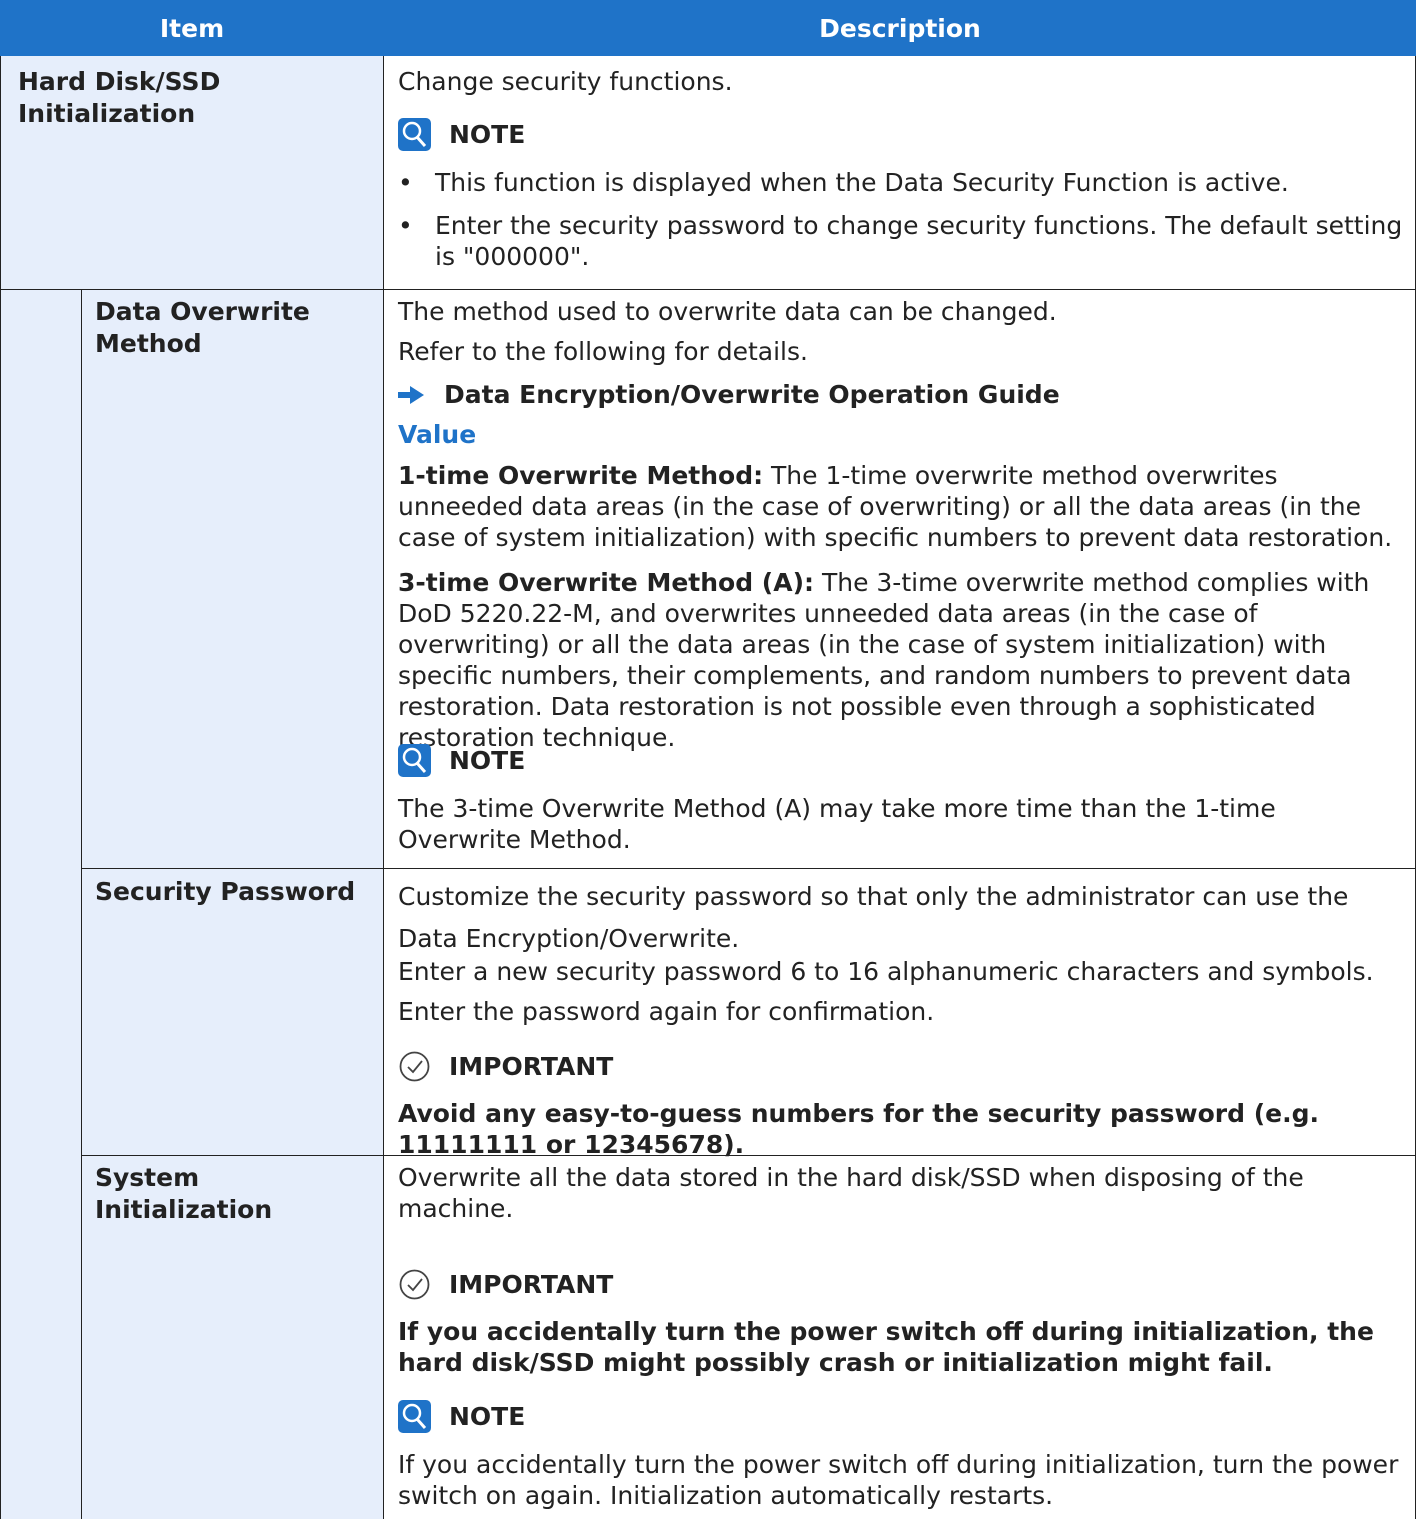  Describe the element at coordinates (603, 351) in the screenshot. I see `overwrite-line-2: Refer to the following for details.` at that location.